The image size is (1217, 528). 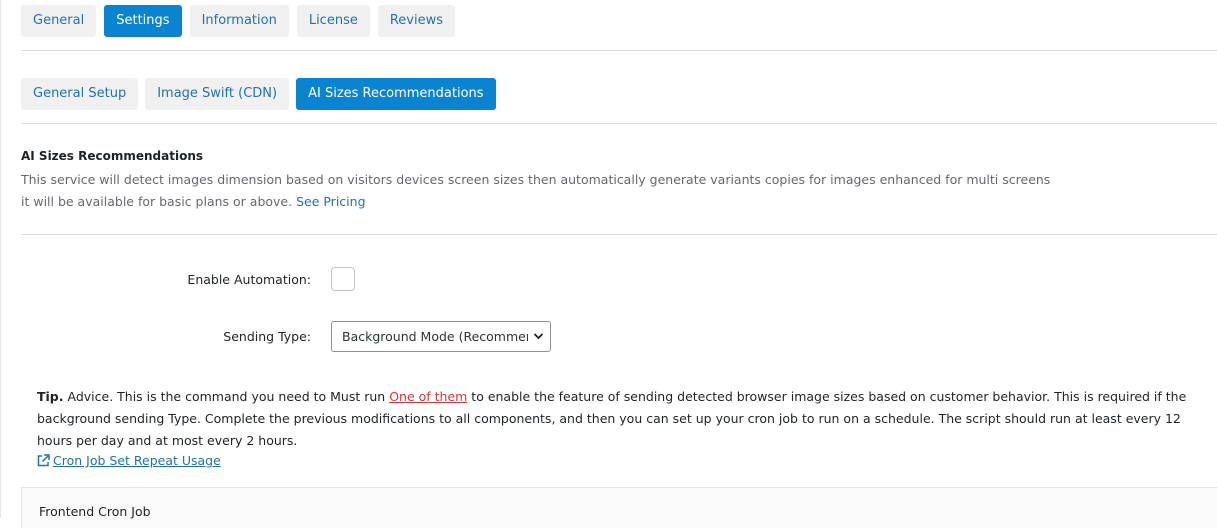 What do you see at coordinates (330, 201) in the screenshot?
I see `see-pricing-link: See Pricing` at bounding box center [330, 201].